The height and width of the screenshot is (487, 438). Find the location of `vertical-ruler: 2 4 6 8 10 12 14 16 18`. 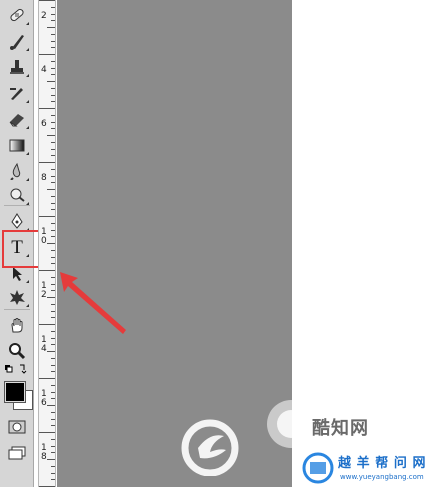

vertical-ruler: 2 4 6 8 10 12 14 16 18 is located at coordinates (47, 243).